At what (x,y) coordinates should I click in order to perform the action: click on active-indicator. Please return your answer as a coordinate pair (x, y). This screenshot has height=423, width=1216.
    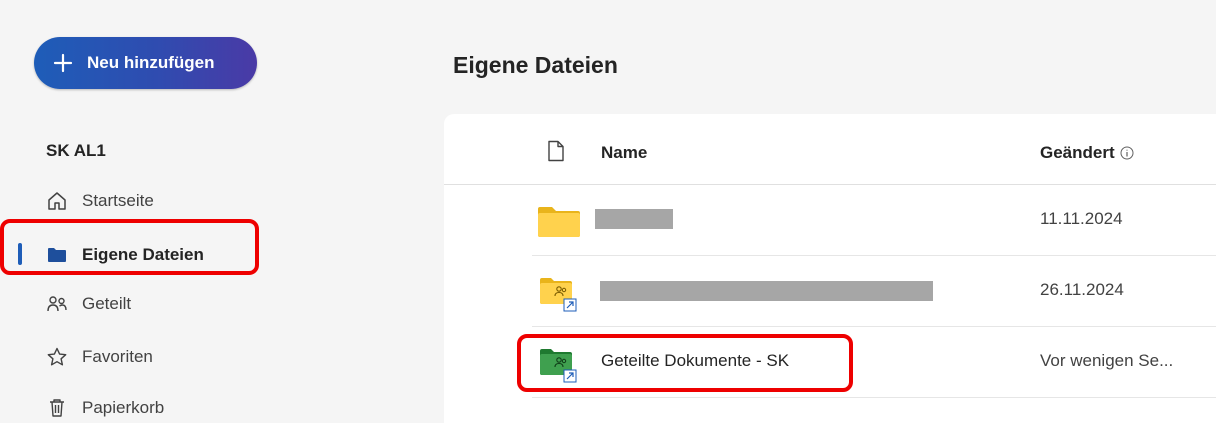
    Looking at the image, I should click on (20, 254).